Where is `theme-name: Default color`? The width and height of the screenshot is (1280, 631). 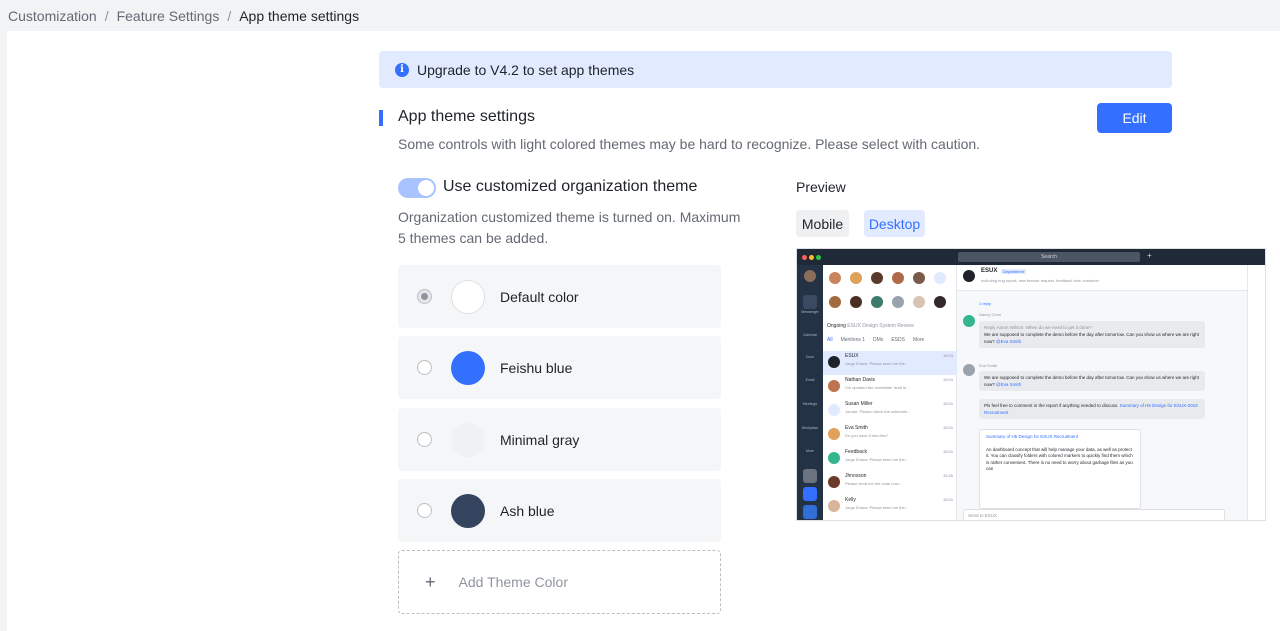
theme-name: Default color is located at coordinates (539, 296).